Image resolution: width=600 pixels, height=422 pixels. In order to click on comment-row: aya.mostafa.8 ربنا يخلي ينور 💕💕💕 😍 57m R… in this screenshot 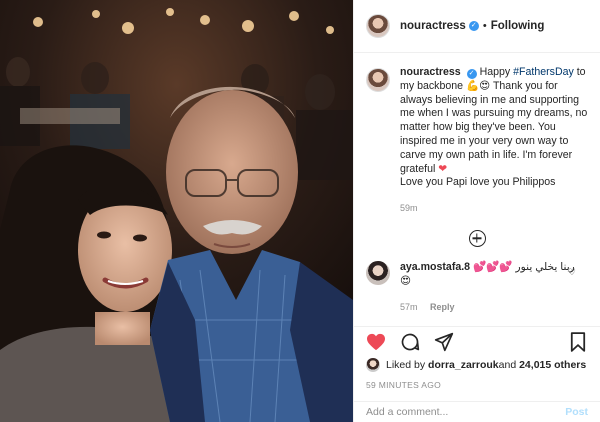, I will do `click(477, 287)`.